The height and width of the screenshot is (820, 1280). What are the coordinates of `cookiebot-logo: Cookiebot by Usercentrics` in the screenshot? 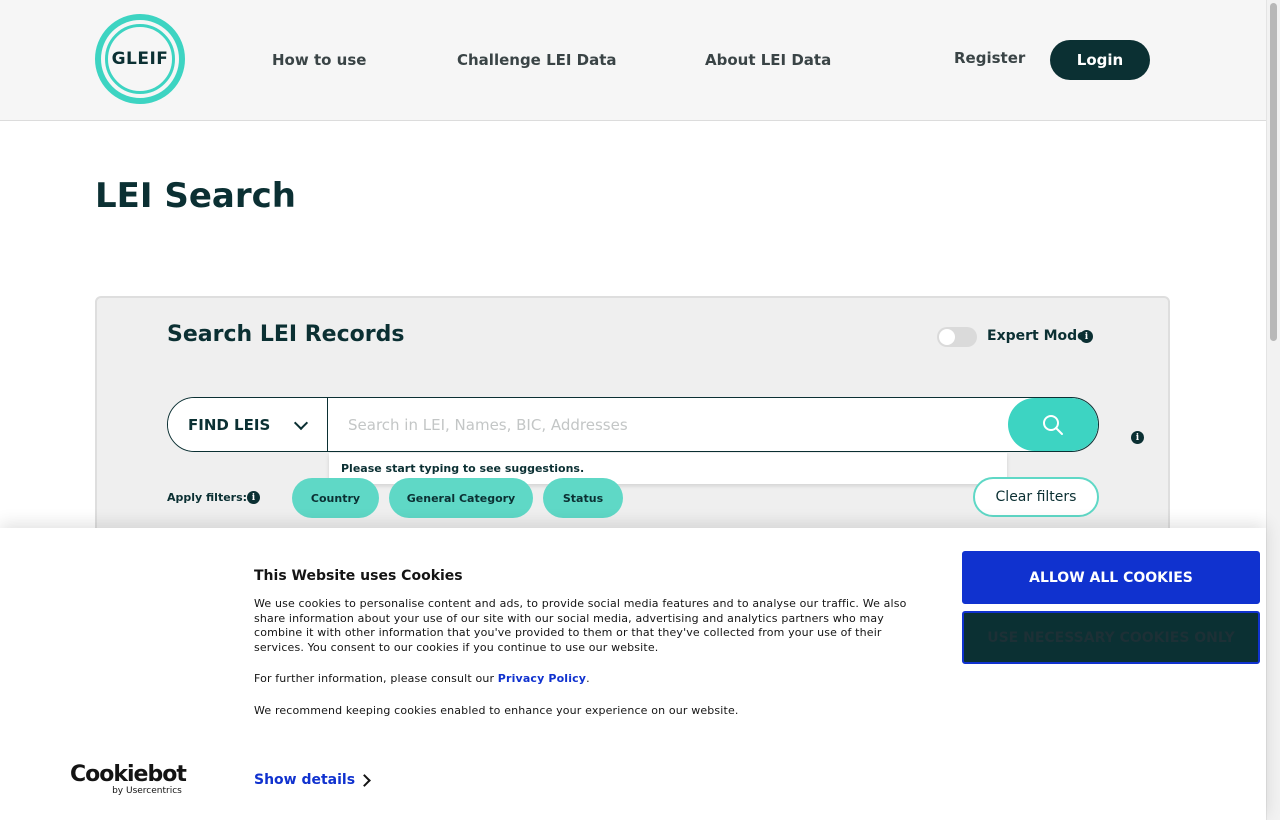 It's located at (128, 779).